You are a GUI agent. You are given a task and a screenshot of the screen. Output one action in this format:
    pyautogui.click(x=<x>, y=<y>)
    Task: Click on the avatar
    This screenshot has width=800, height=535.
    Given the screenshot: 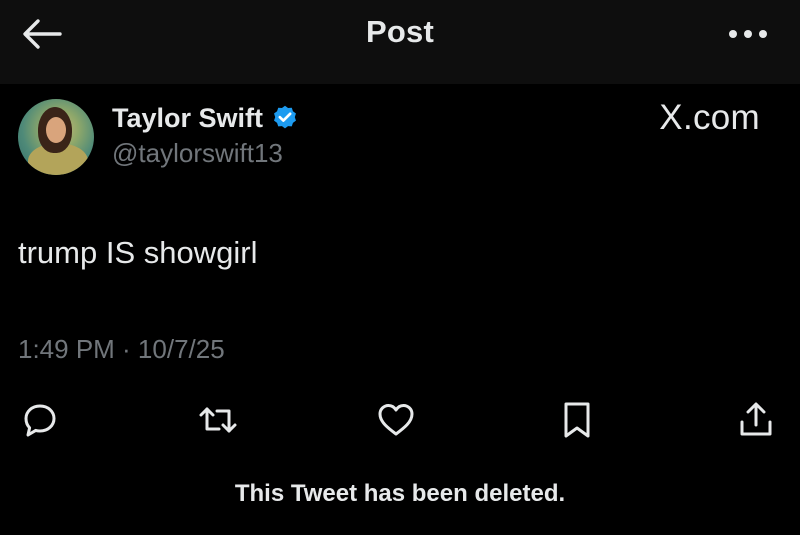 What is the action you would take?
    pyautogui.click(x=56, y=137)
    